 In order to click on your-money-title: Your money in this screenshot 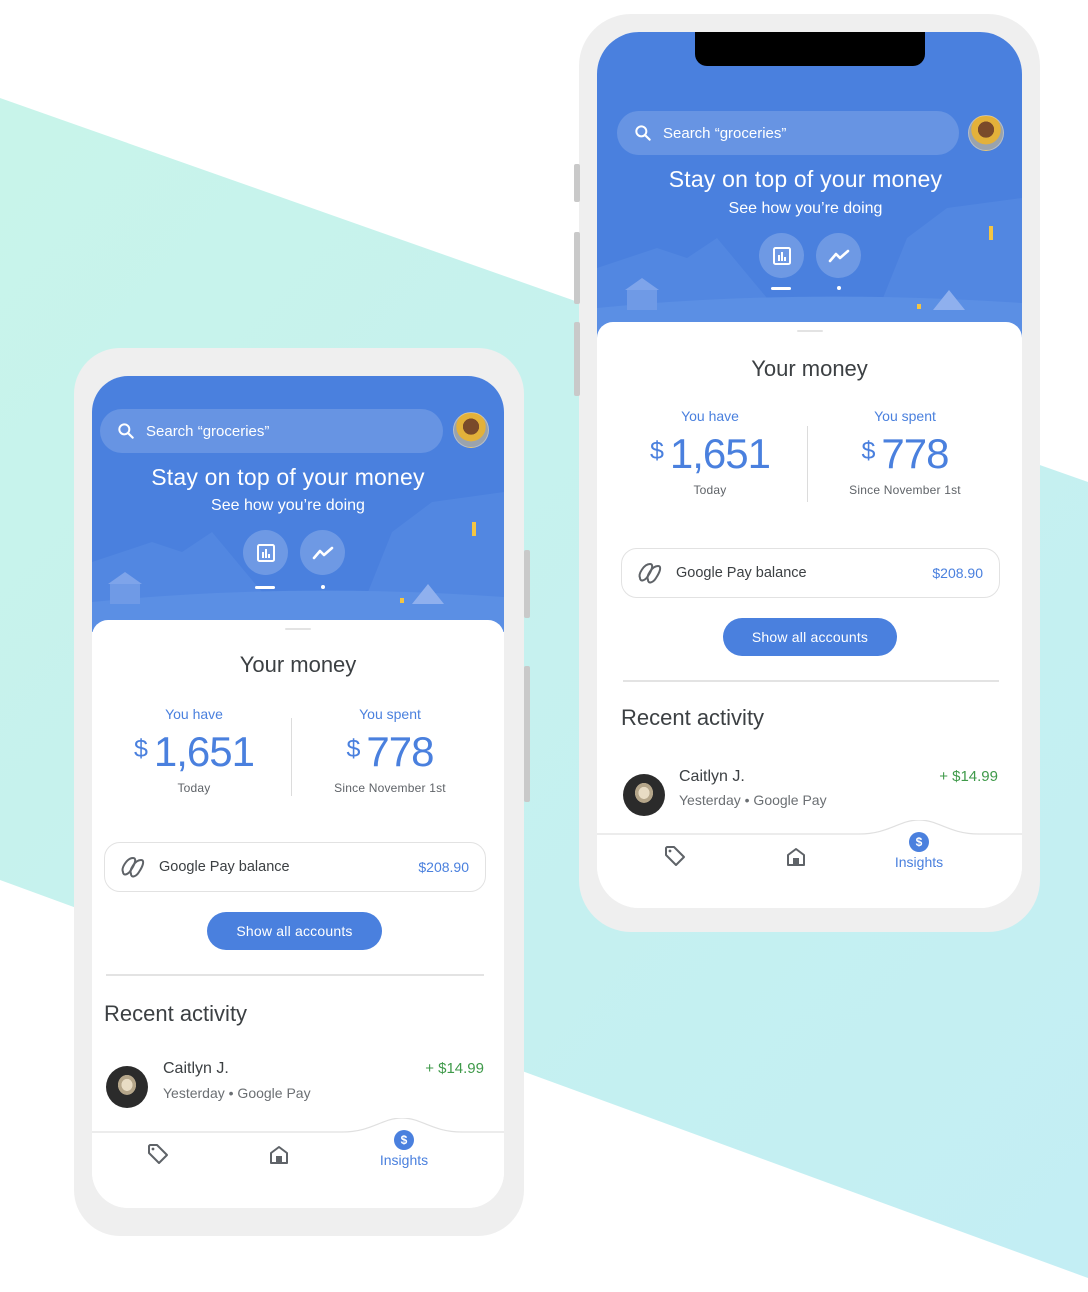, I will do `click(298, 664)`.